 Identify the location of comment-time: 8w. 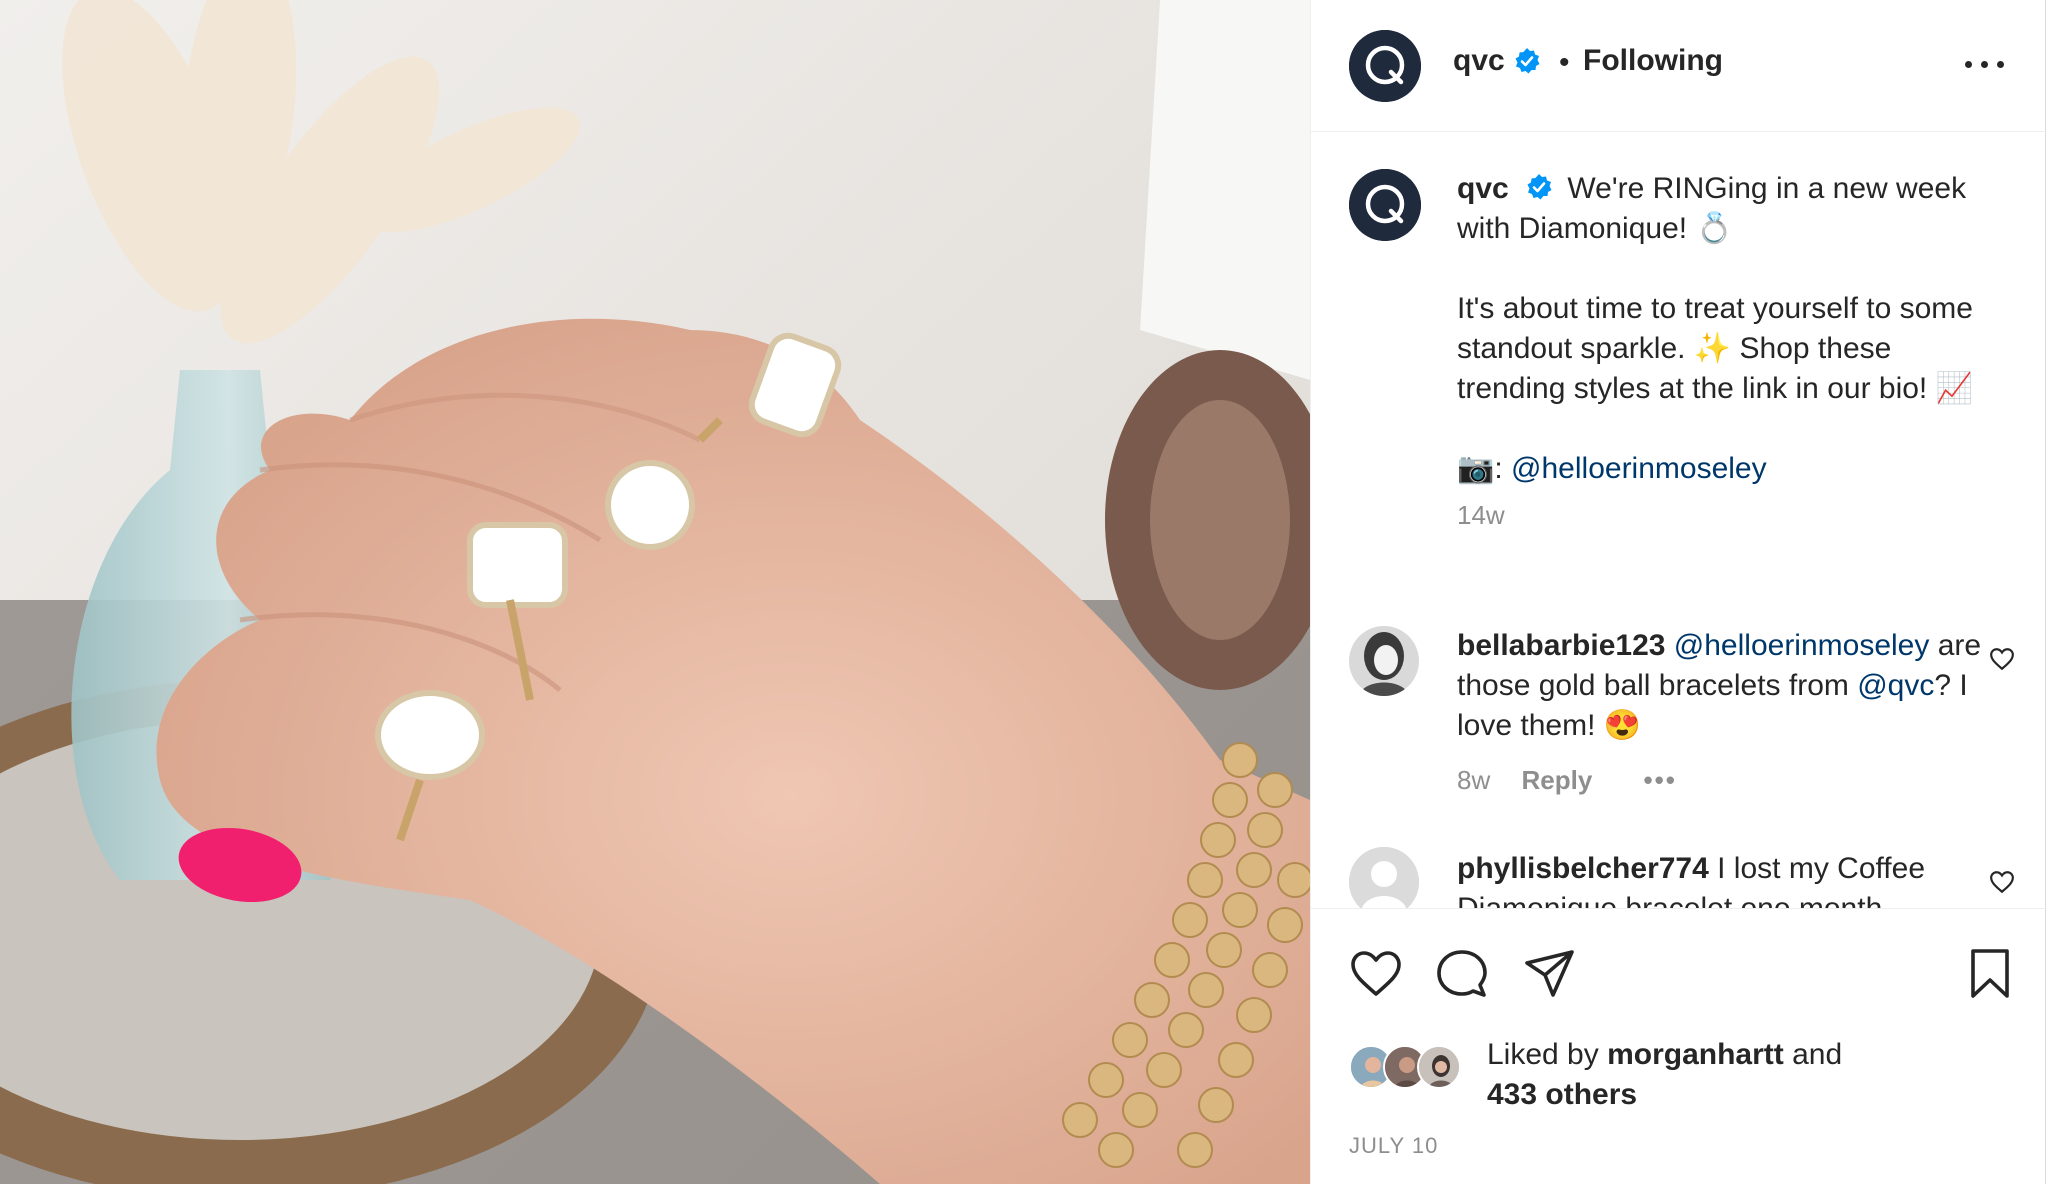
(1473, 780).